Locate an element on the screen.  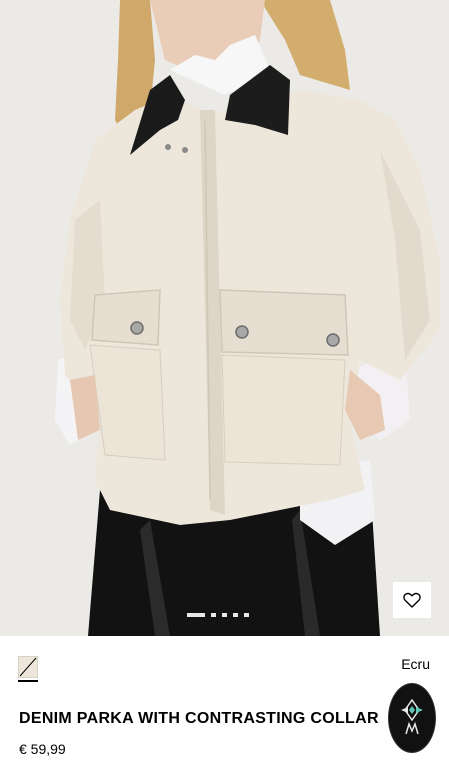
assistant-logo-icon is located at coordinates (412, 716).